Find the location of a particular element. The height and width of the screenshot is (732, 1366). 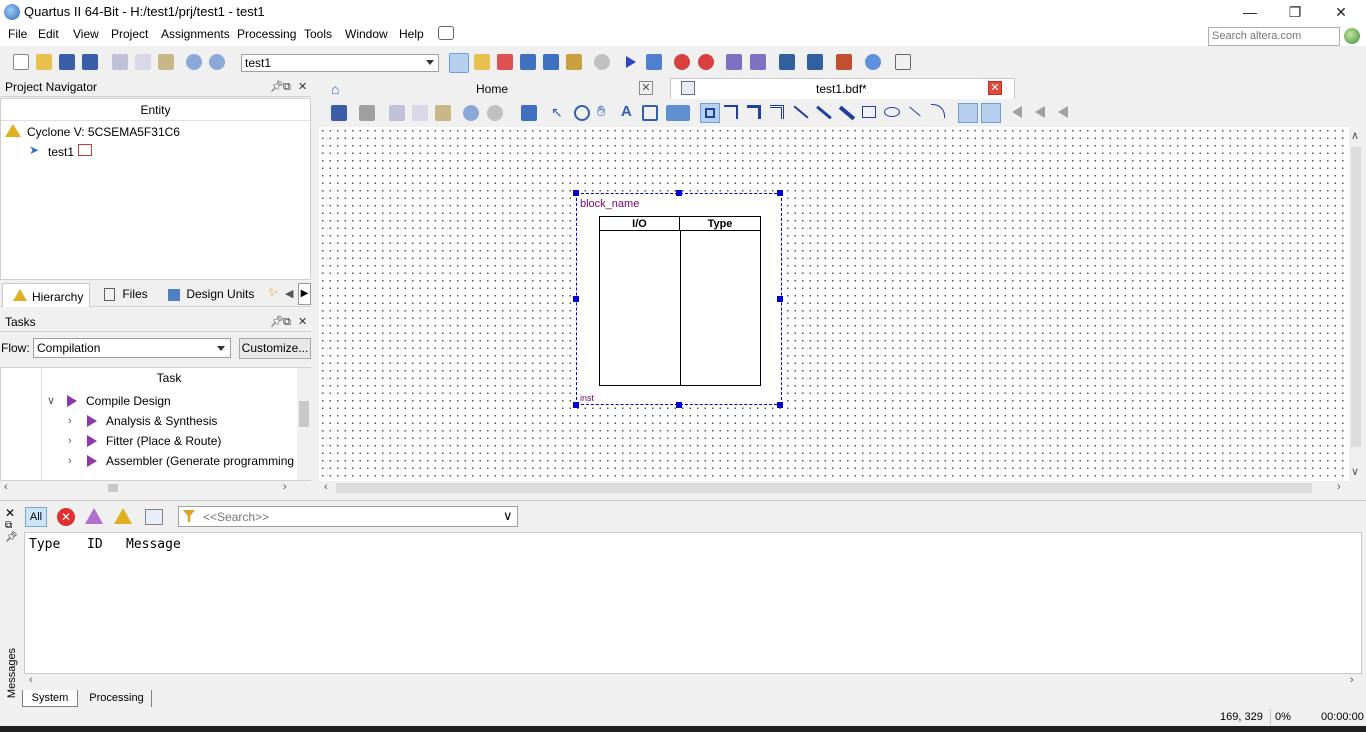

critical-warning-filter-icon is located at coordinates (94, 516).